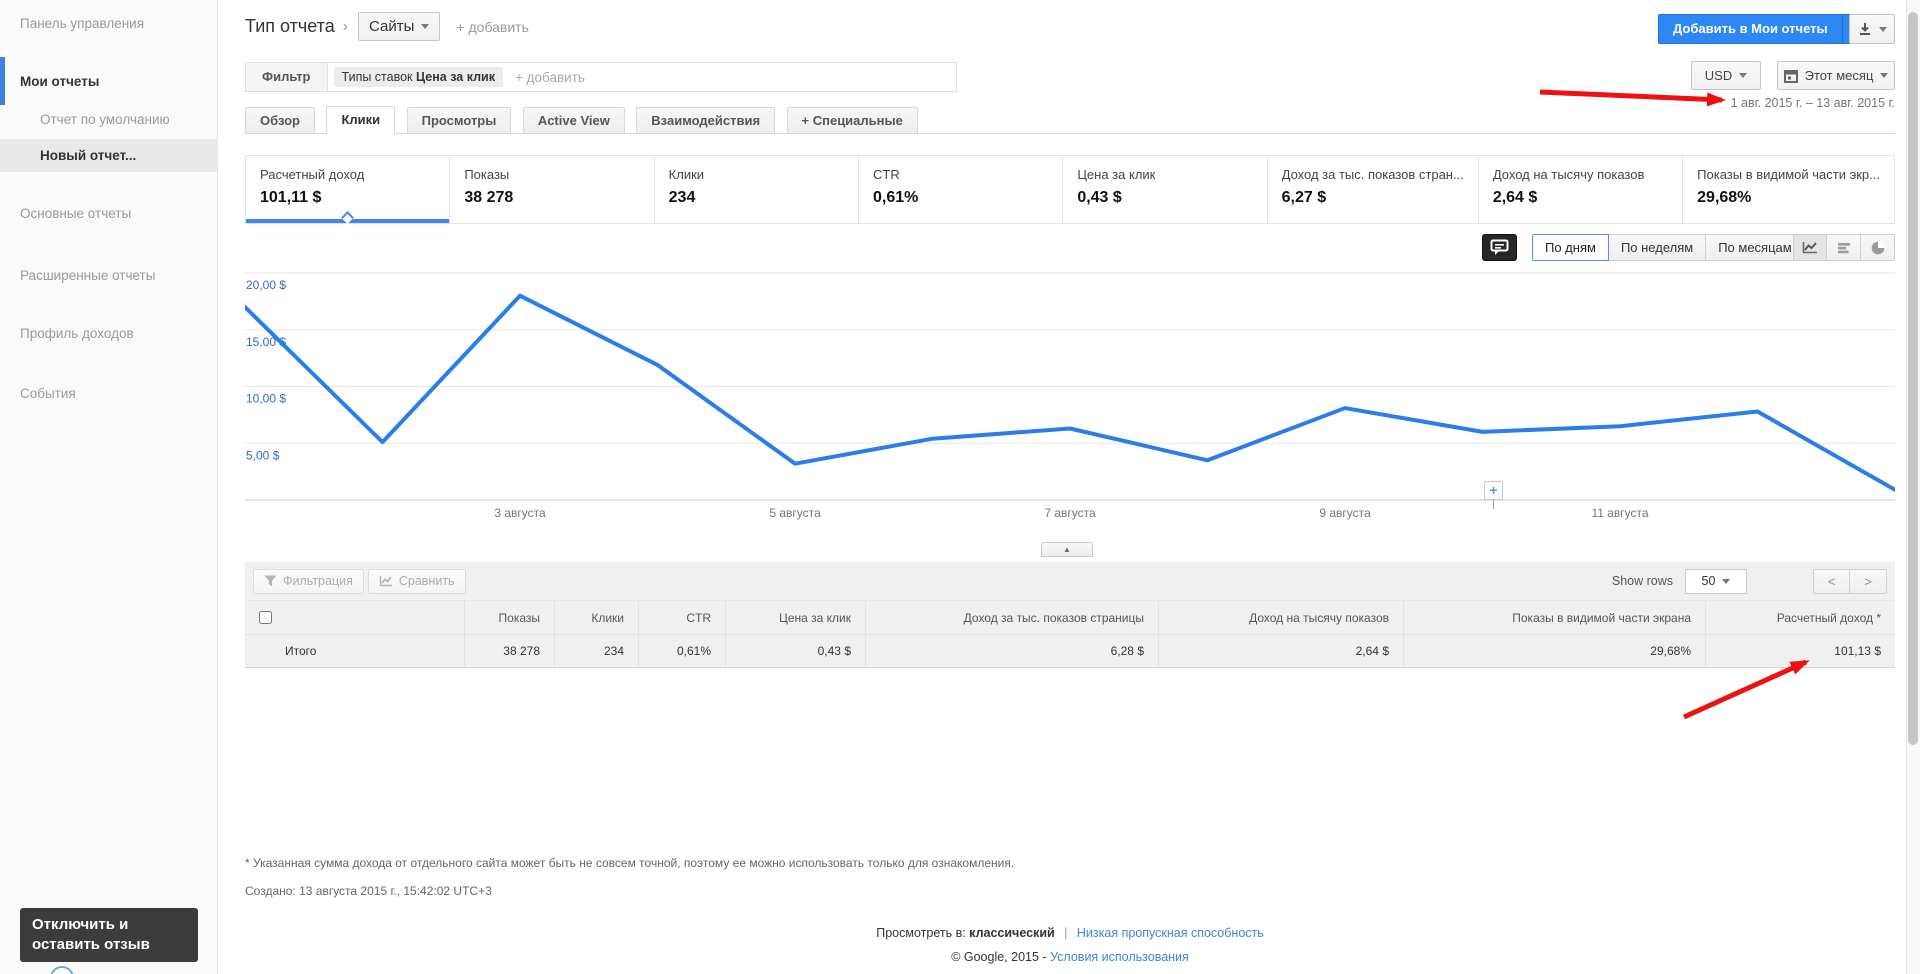  I want to click on view-in-prefix: Просмотреть в:, so click(921, 933).